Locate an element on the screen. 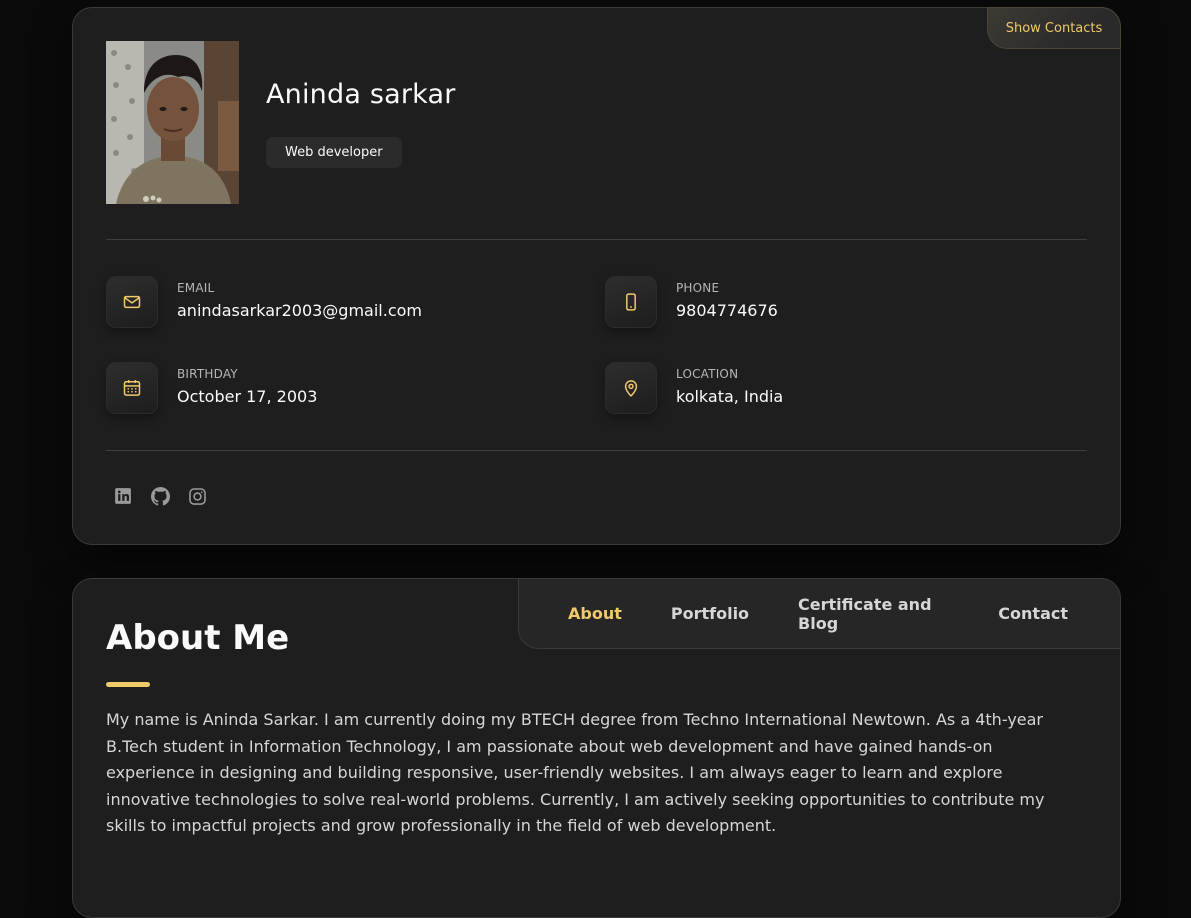  location-value: kolkata, India is located at coordinates (730, 396).